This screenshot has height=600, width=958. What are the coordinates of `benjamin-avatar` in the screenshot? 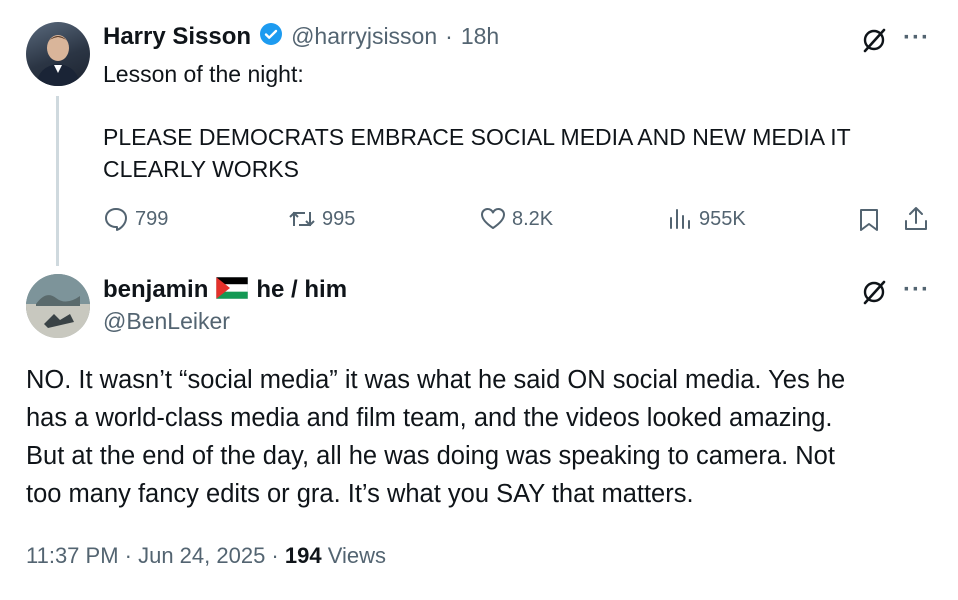 It's located at (58, 306).